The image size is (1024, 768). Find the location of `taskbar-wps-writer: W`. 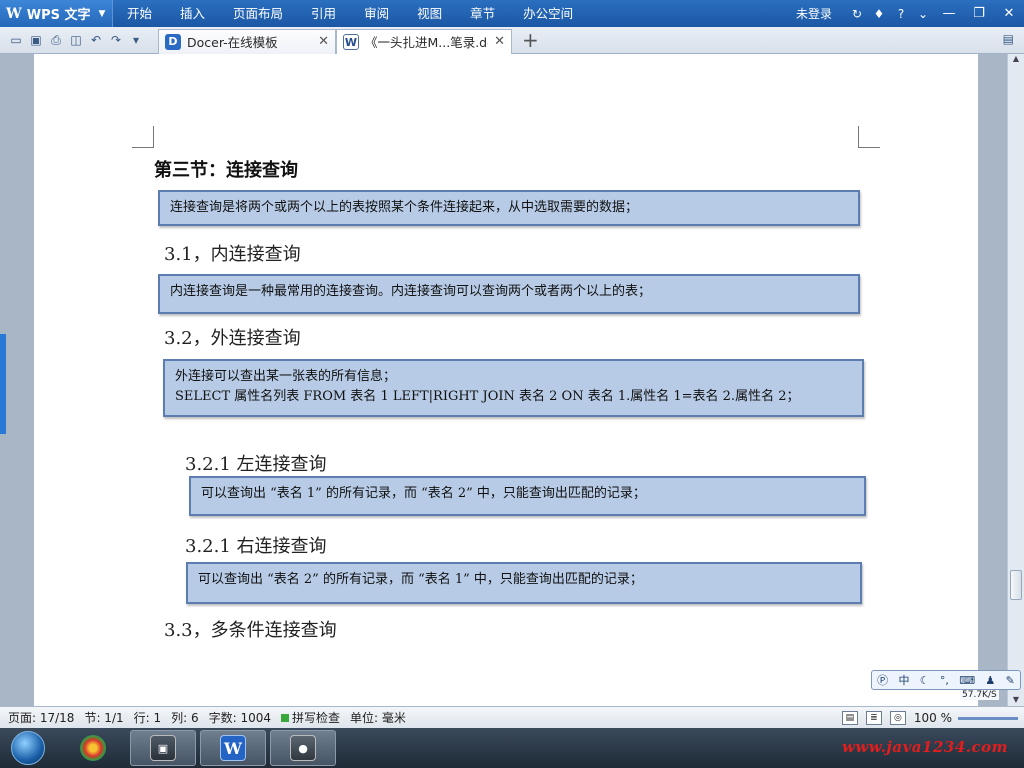

taskbar-wps-writer: W is located at coordinates (233, 748).